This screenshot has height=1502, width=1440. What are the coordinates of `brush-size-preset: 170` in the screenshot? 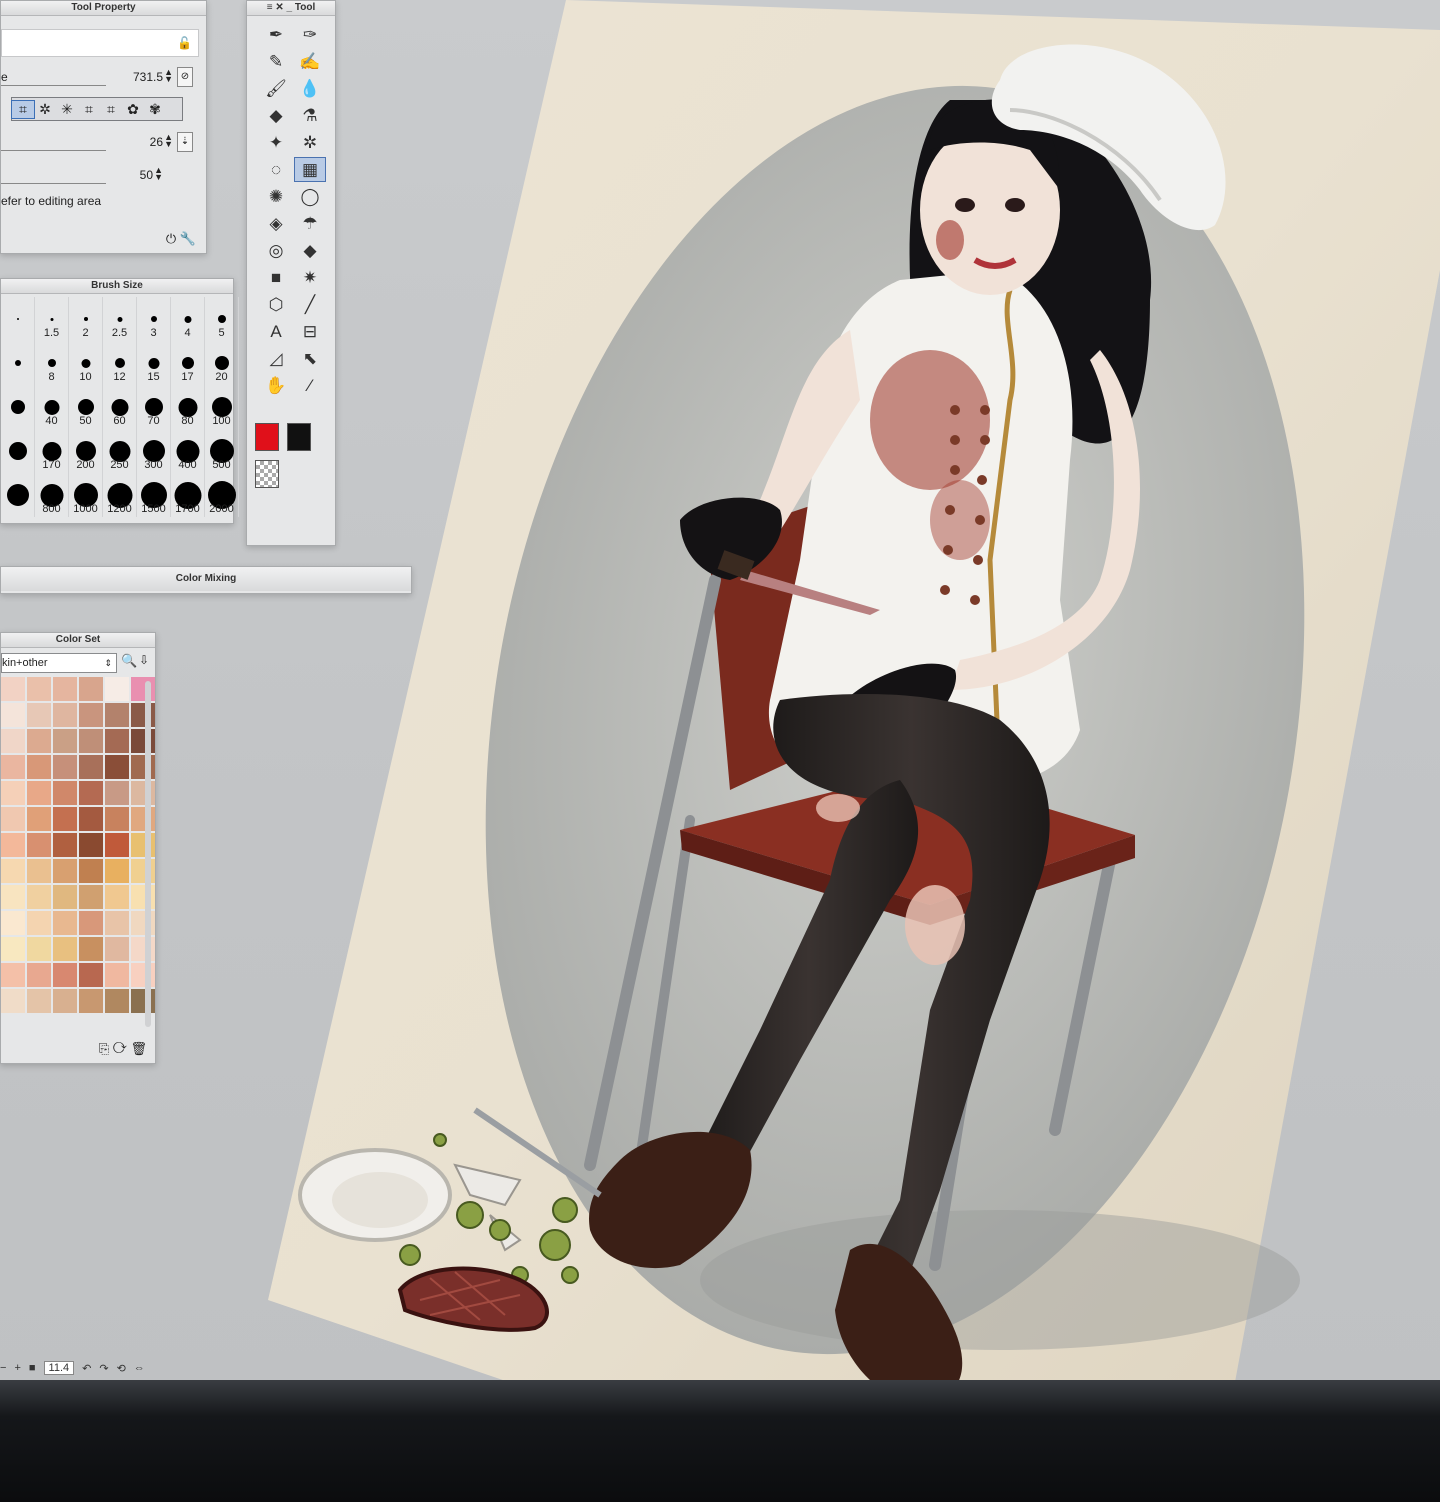 It's located at (52, 451).